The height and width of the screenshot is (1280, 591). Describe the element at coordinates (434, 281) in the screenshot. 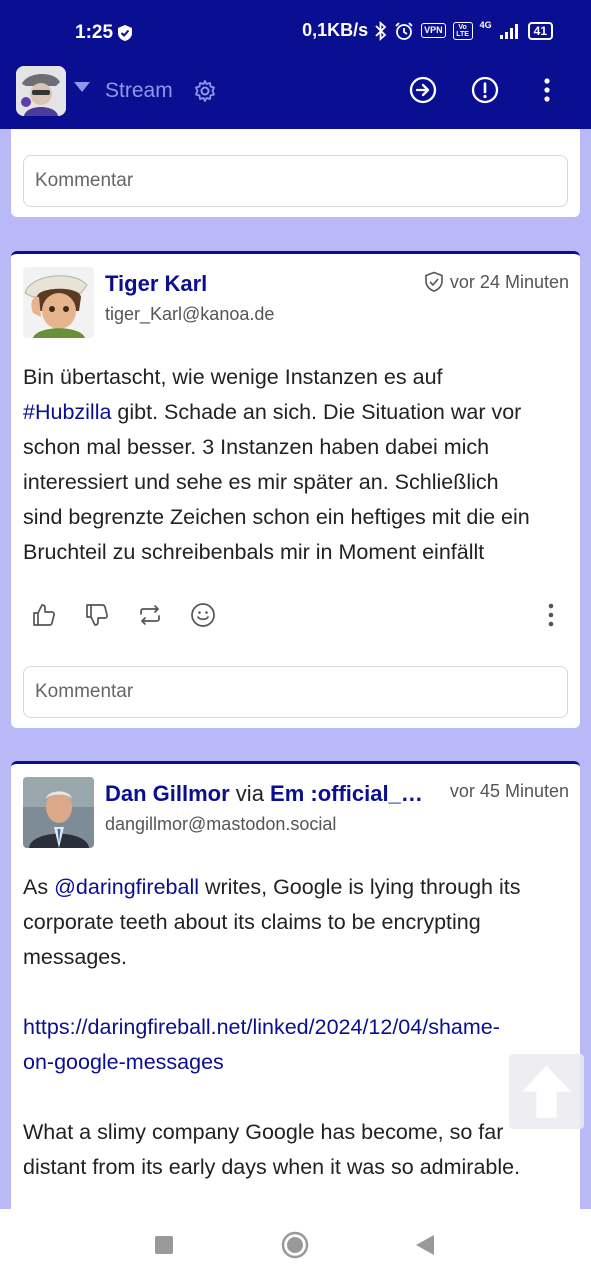

I see `shield-check-icon` at that location.